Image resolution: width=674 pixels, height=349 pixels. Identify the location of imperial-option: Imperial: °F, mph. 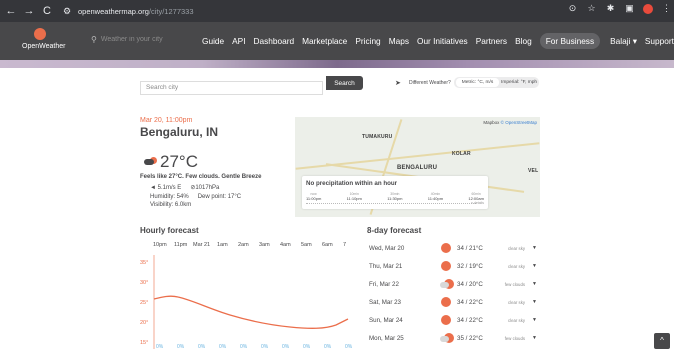
(519, 82).